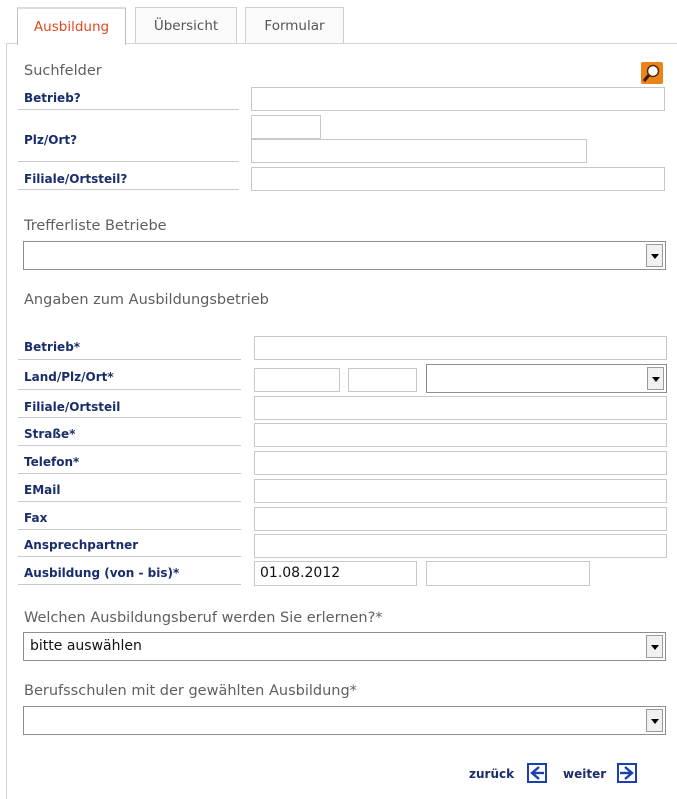 The width and height of the screenshot is (677, 799). Describe the element at coordinates (344, 255) in the screenshot. I see `results-select` at that location.